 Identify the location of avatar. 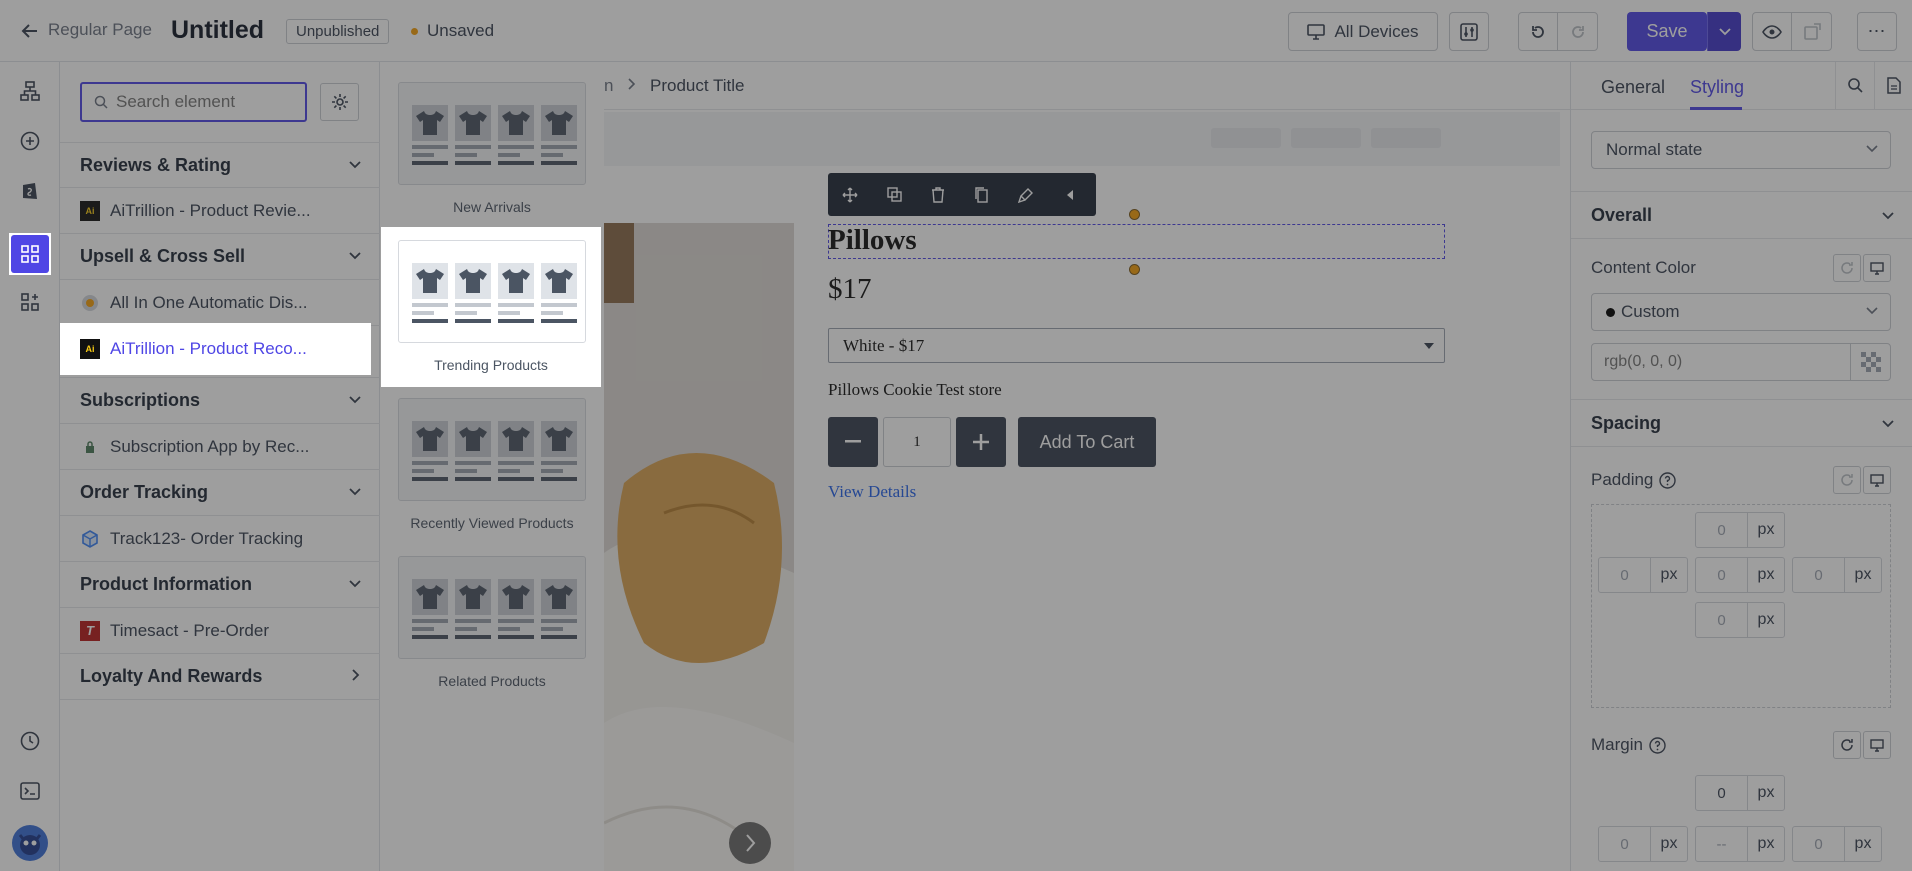
(30, 843).